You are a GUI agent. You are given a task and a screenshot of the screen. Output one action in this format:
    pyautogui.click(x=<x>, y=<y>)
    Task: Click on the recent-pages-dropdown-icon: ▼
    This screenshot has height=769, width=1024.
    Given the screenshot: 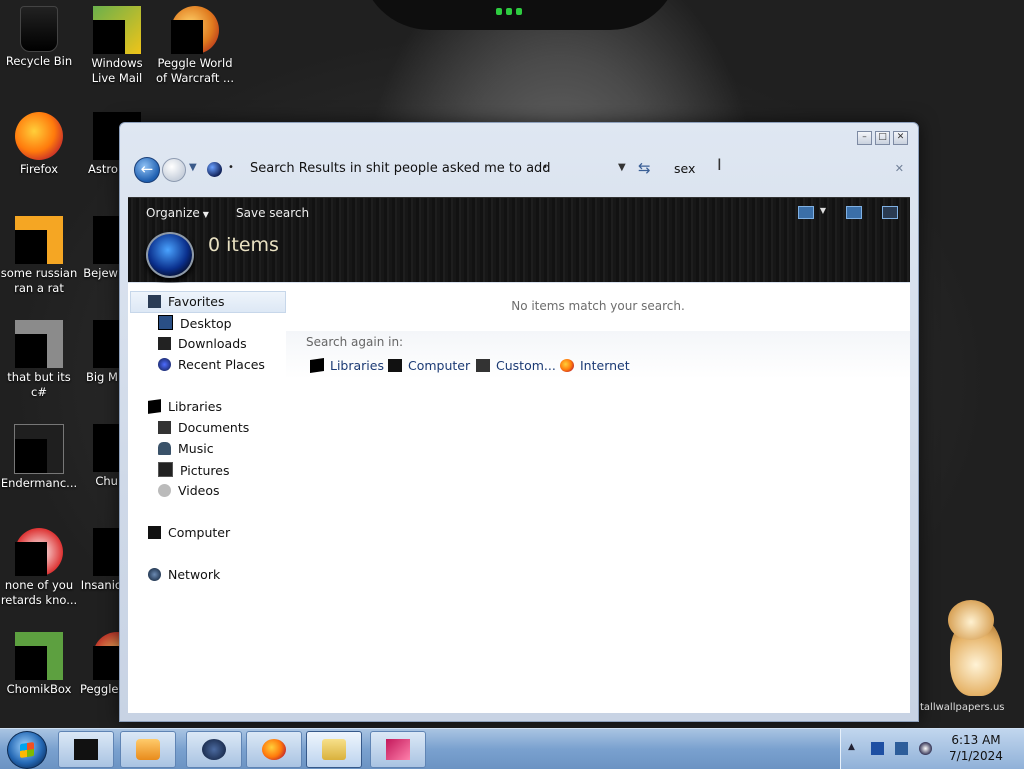 What is the action you would take?
    pyautogui.click(x=193, y=167)
    